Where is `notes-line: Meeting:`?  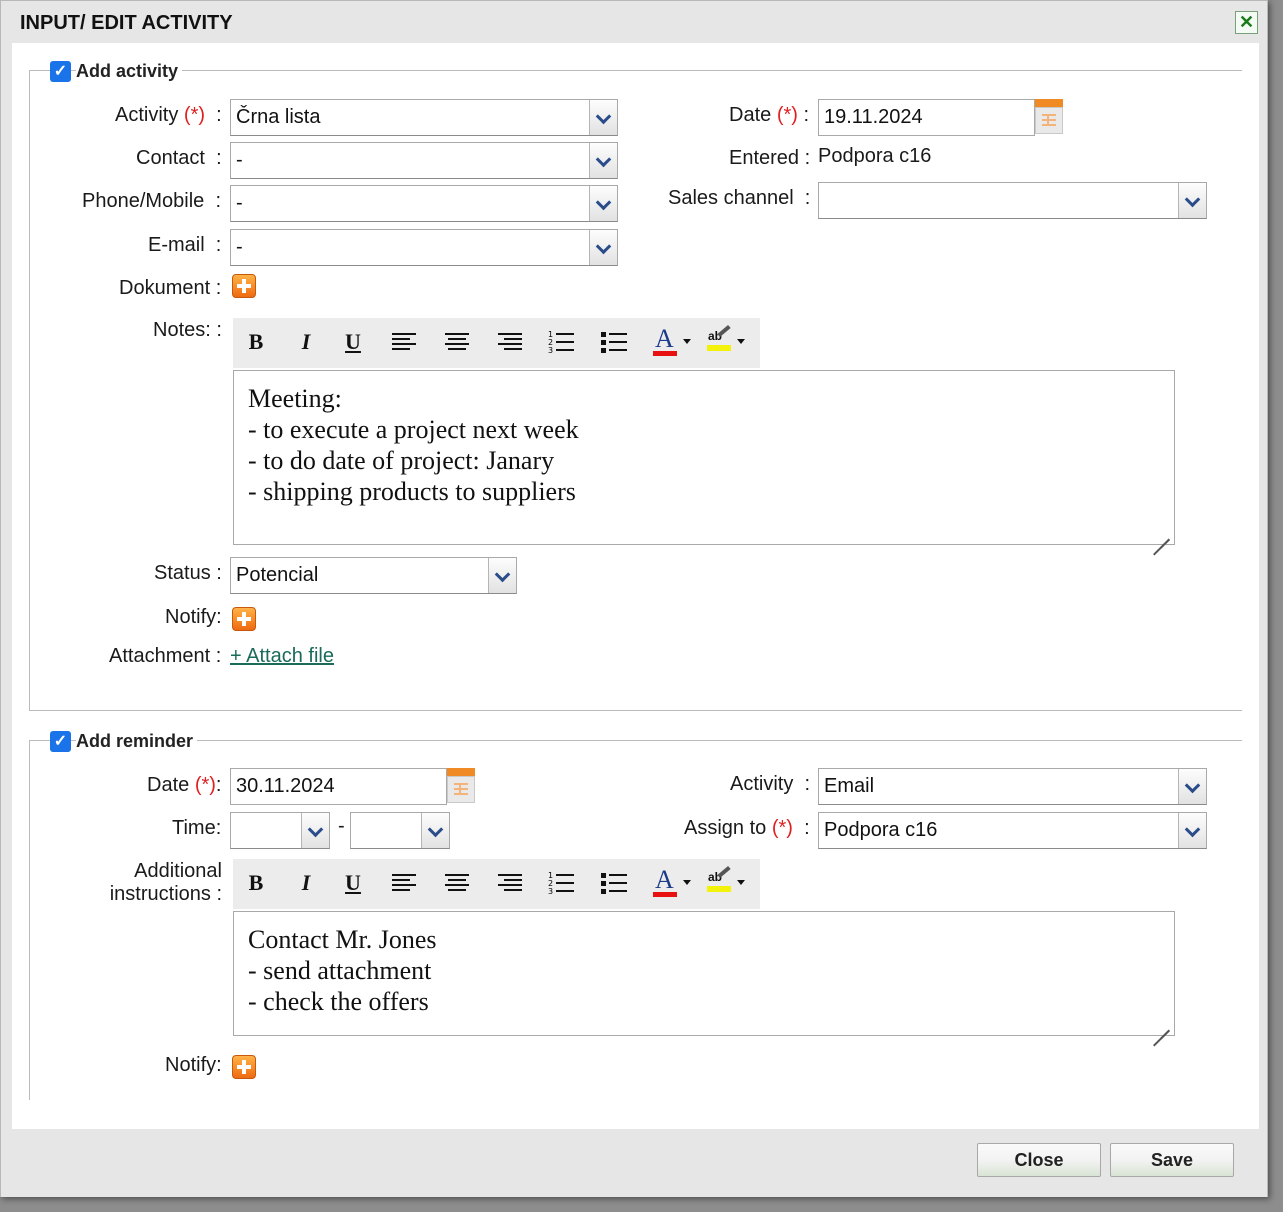 notes-line: Meeting: is located at coordinates (295, 398).